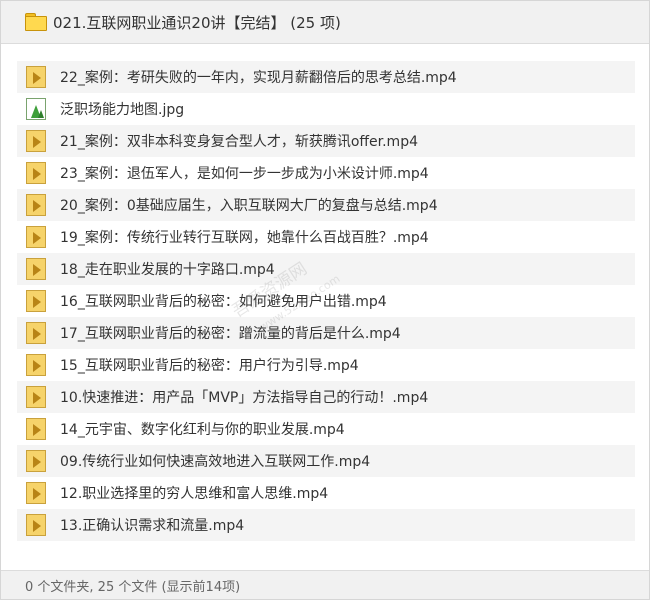  I want to click on file-row: 19_案例：传统行业转行互联网，她靠什么百战百胜？.mp4, so click(326, 237).